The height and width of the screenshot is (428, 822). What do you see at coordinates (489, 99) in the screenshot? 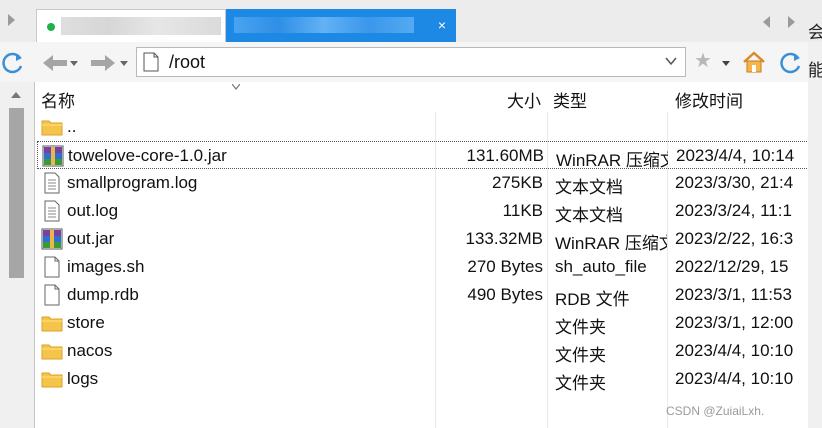
I see `column-header-size: 大小` at bounding box center [489, 99].